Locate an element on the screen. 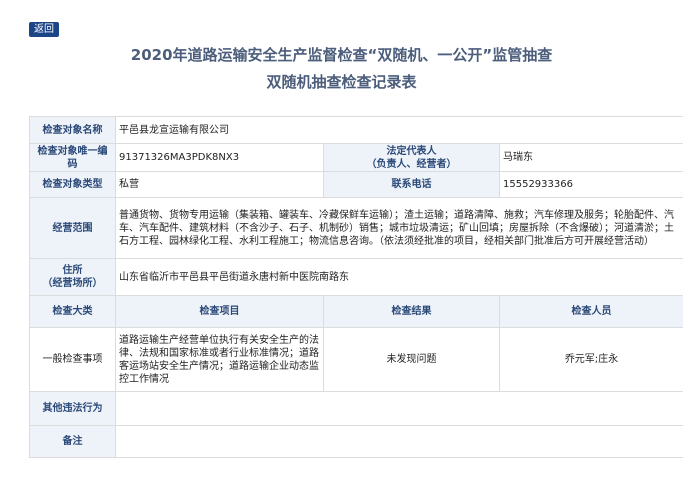  other-violations-value is located at coordinates (399, 408).